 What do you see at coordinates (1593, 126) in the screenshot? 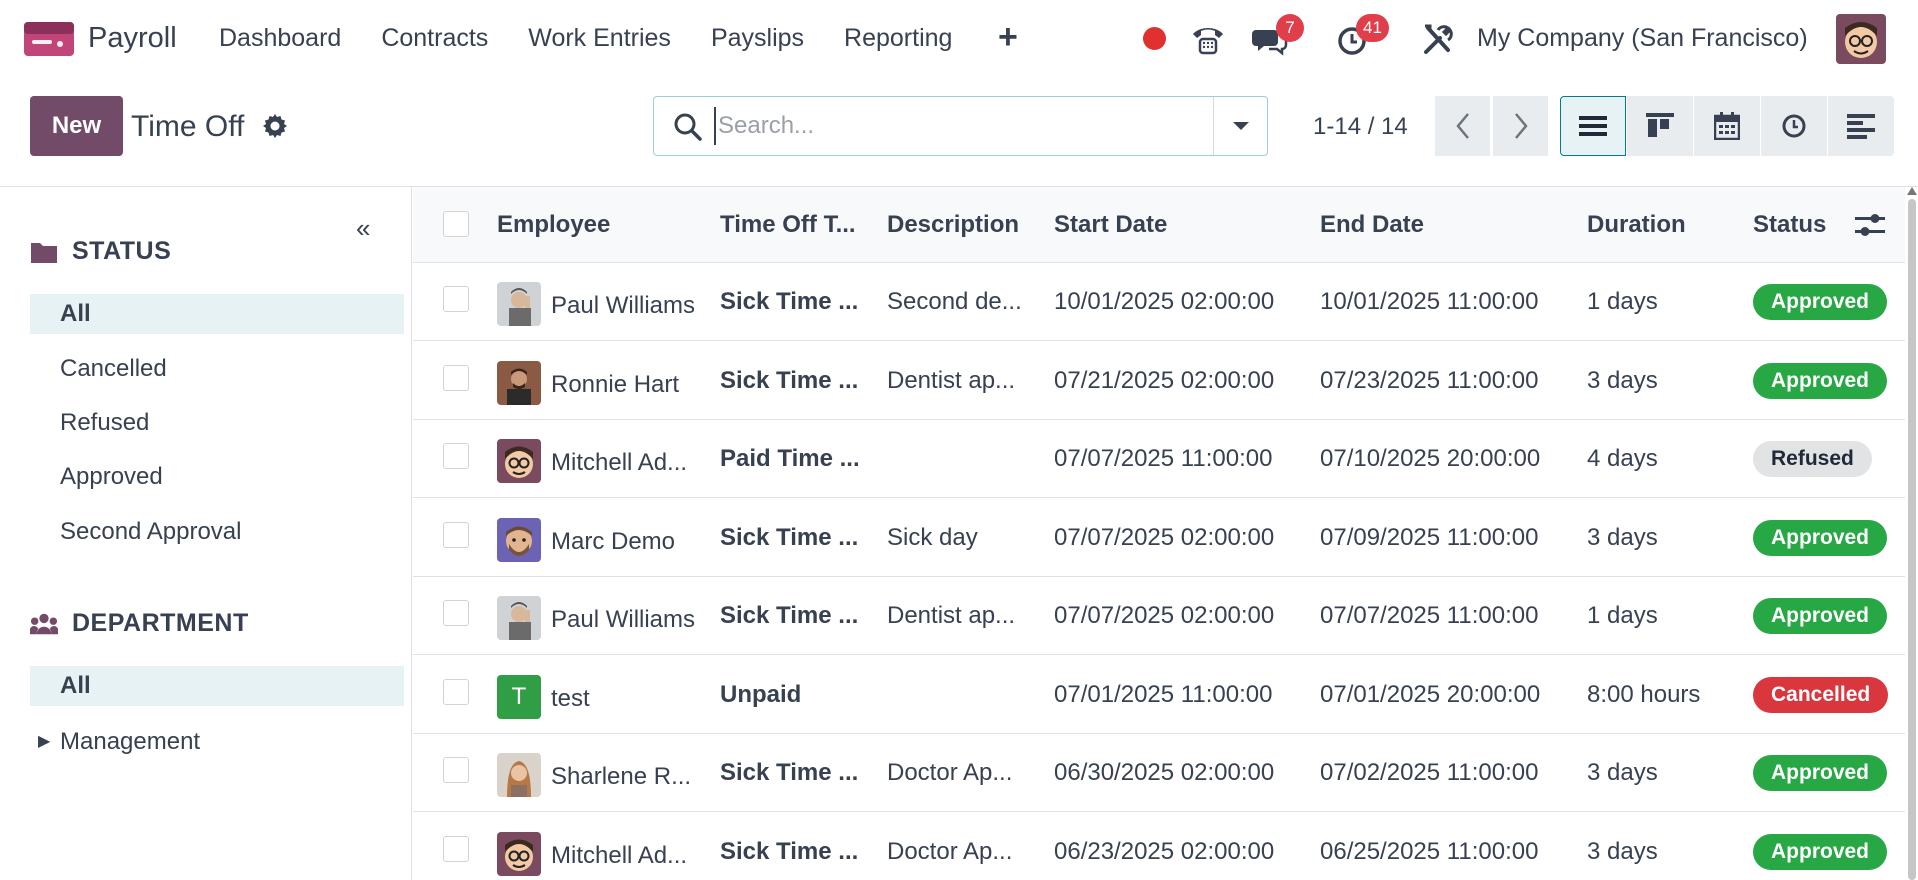
I see `list-view-button` at bounding box center [1593, 126].